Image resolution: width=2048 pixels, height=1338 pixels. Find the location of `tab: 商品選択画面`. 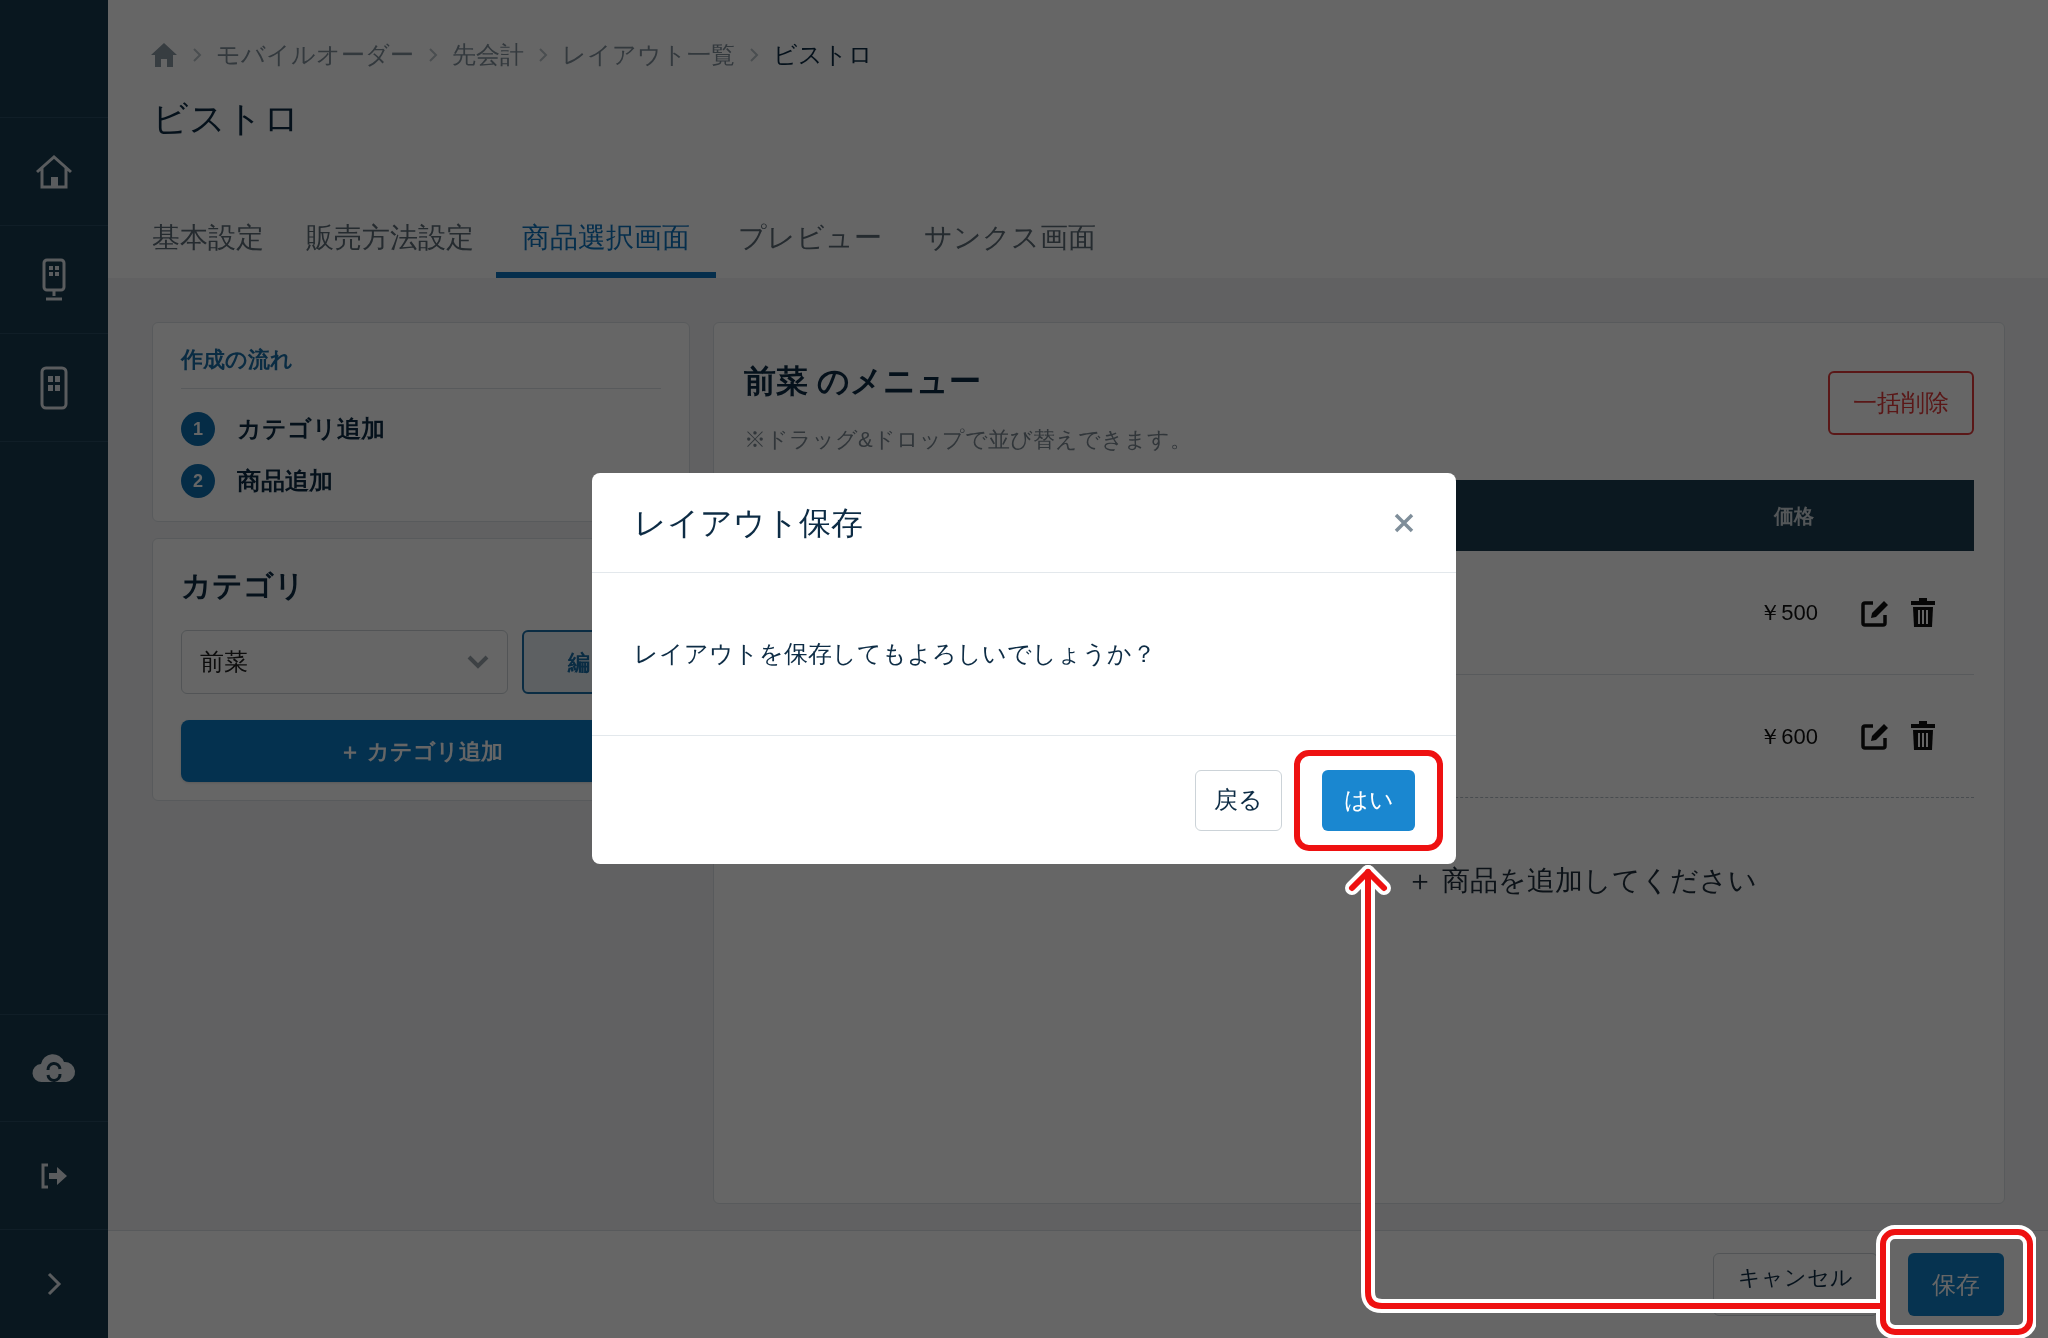

tab: 商品選択画面 is located at coordinates (606, 239).